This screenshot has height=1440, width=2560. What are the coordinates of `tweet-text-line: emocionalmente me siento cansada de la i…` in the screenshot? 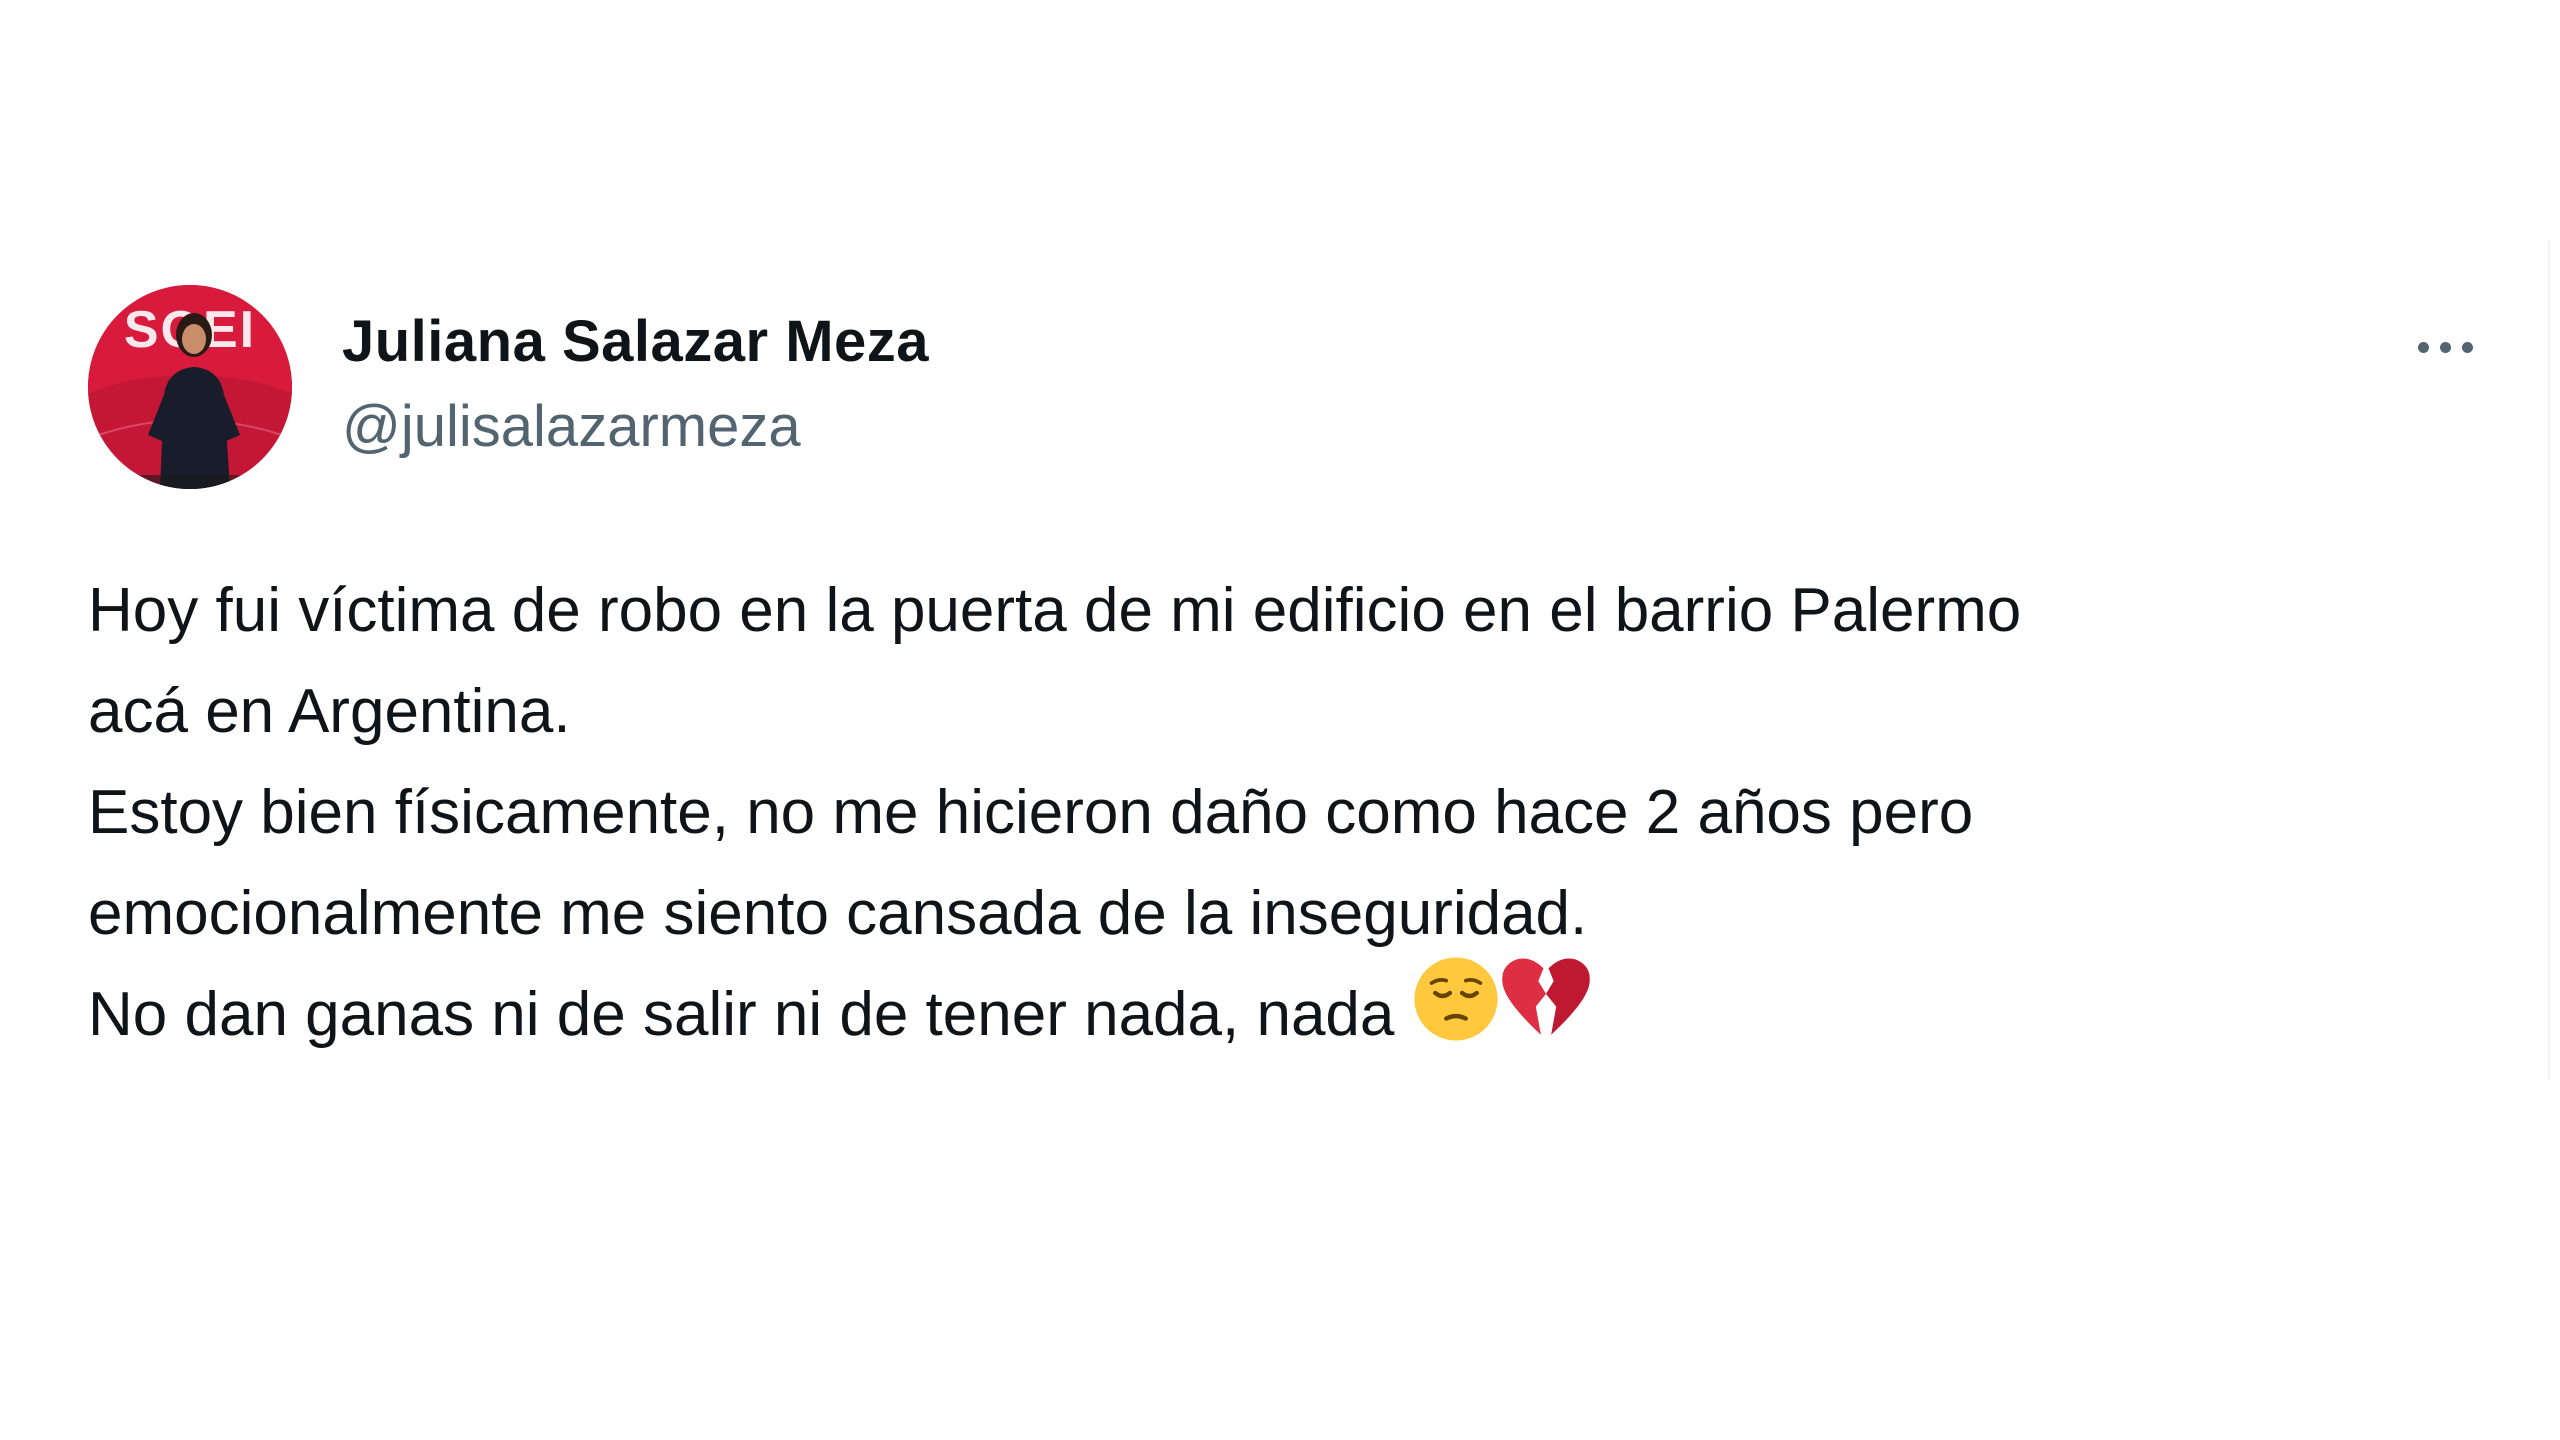 It's located at (838, 913).